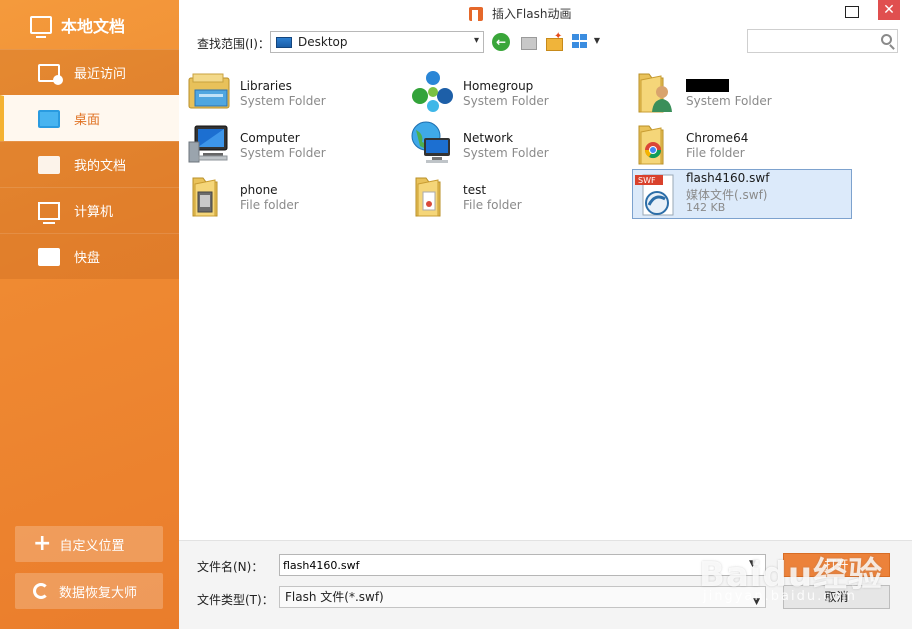  Describe the element at coordinates (100, 74) in the screenshot. I see `sidebar-item-label: 最近访问` at that location.